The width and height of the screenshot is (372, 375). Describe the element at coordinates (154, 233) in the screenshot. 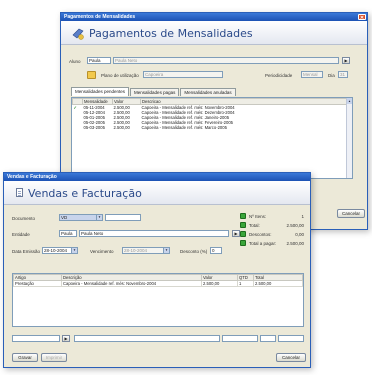

I see `entidade-name-field: Paula Neto` at that location.